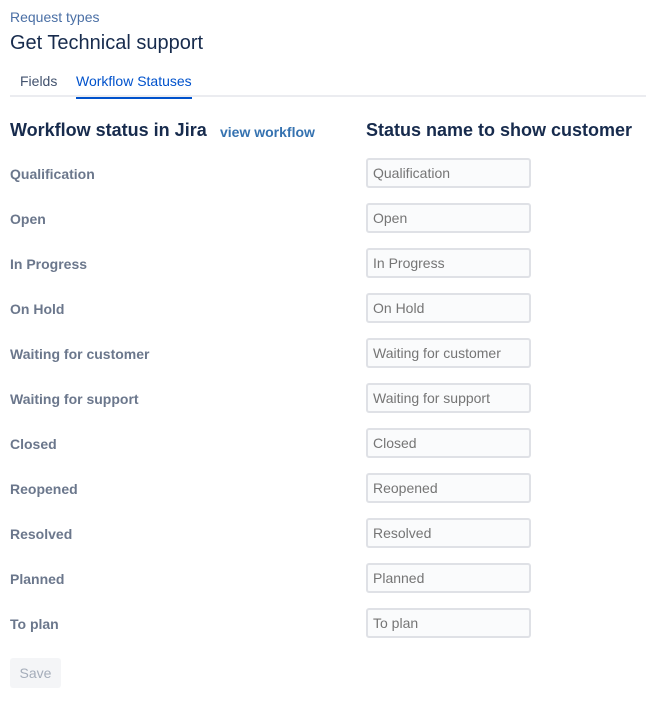 This screenshot has width=646, height=716. What do you see at coordinates (323, 495) in the screenshot?
I see `status-row: Reopened` at bounding box center [323, 495].